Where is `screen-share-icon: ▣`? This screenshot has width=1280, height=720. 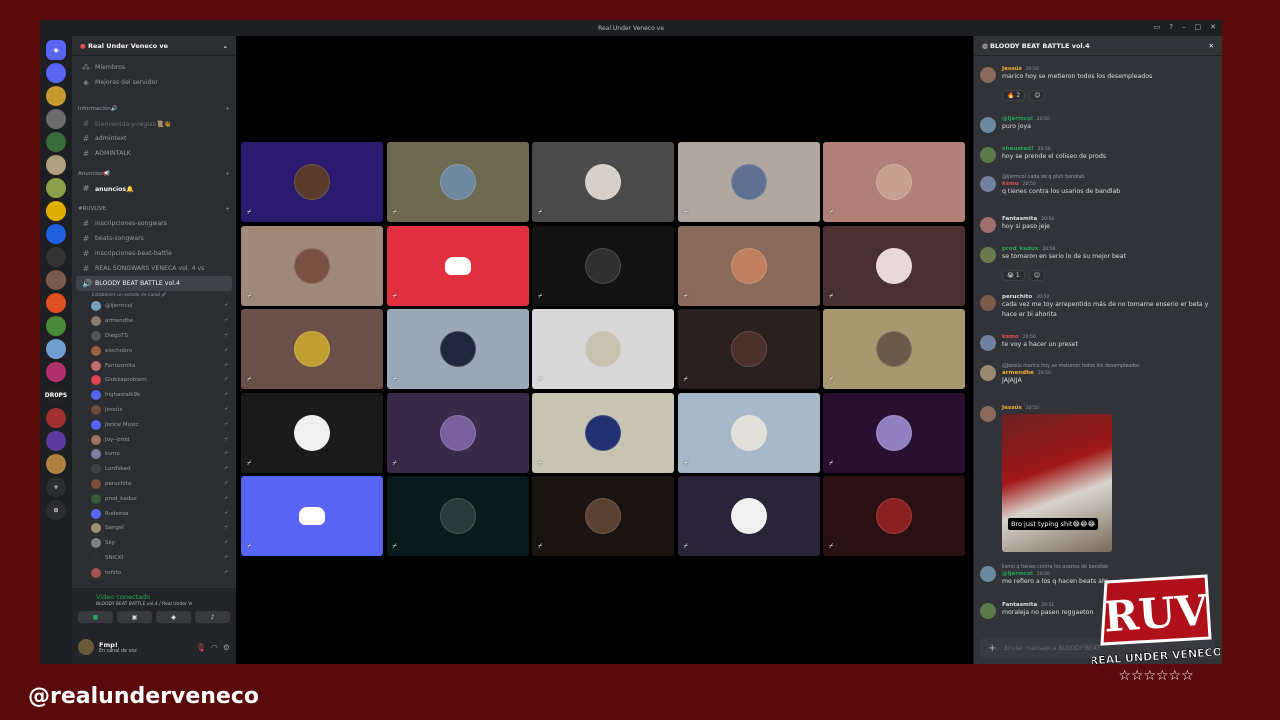 screen-share-icon: ▣ is located at coordinates (134, 617).